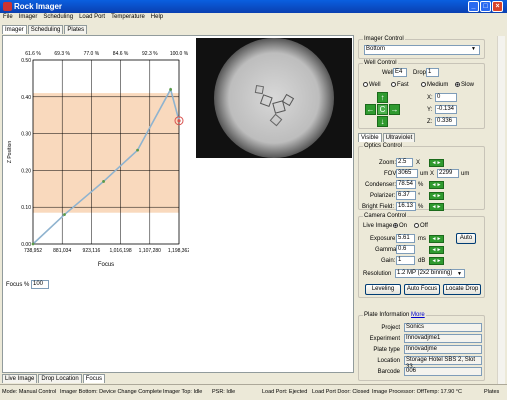 The width and height of the screenshot is (507, 400). I want to click on drop-label: Drop, so click(420, 73).